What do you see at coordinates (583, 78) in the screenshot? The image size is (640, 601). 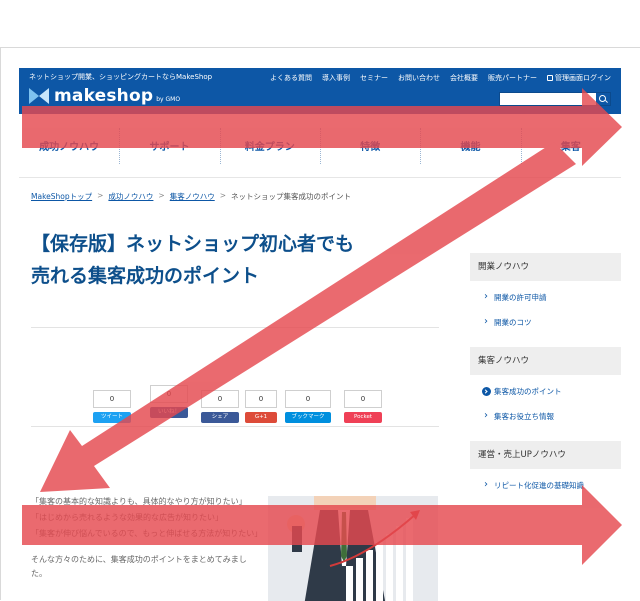 I see `admin-login-label: 管理画面ログイン` at bounding box center [583, 78].